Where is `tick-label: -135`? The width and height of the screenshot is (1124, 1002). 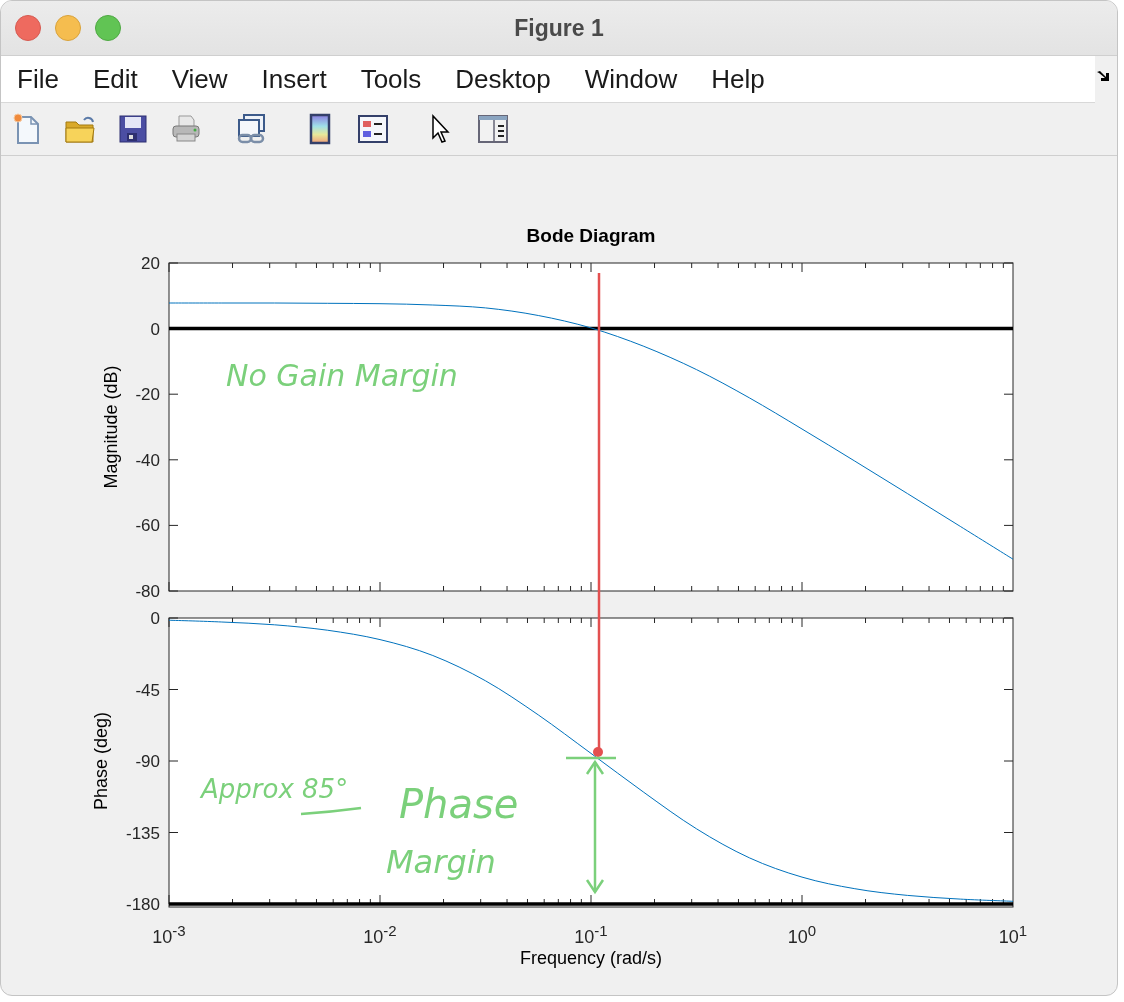
tick-label: -135 is located at coordinates (142, 832).